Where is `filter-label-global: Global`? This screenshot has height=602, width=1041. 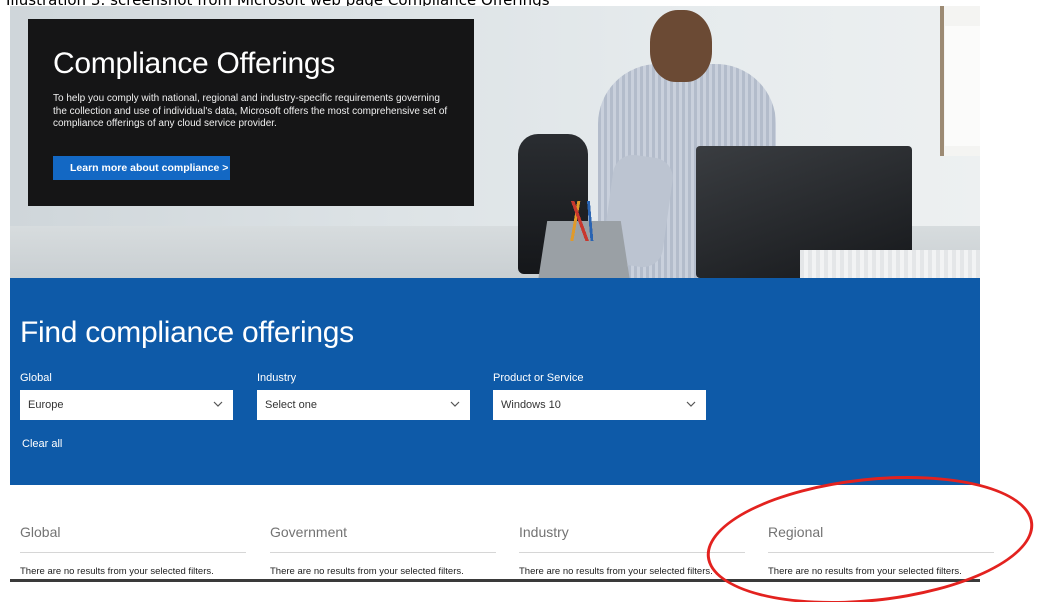 filter-label-global: Global is located at coordinates (36, 378).